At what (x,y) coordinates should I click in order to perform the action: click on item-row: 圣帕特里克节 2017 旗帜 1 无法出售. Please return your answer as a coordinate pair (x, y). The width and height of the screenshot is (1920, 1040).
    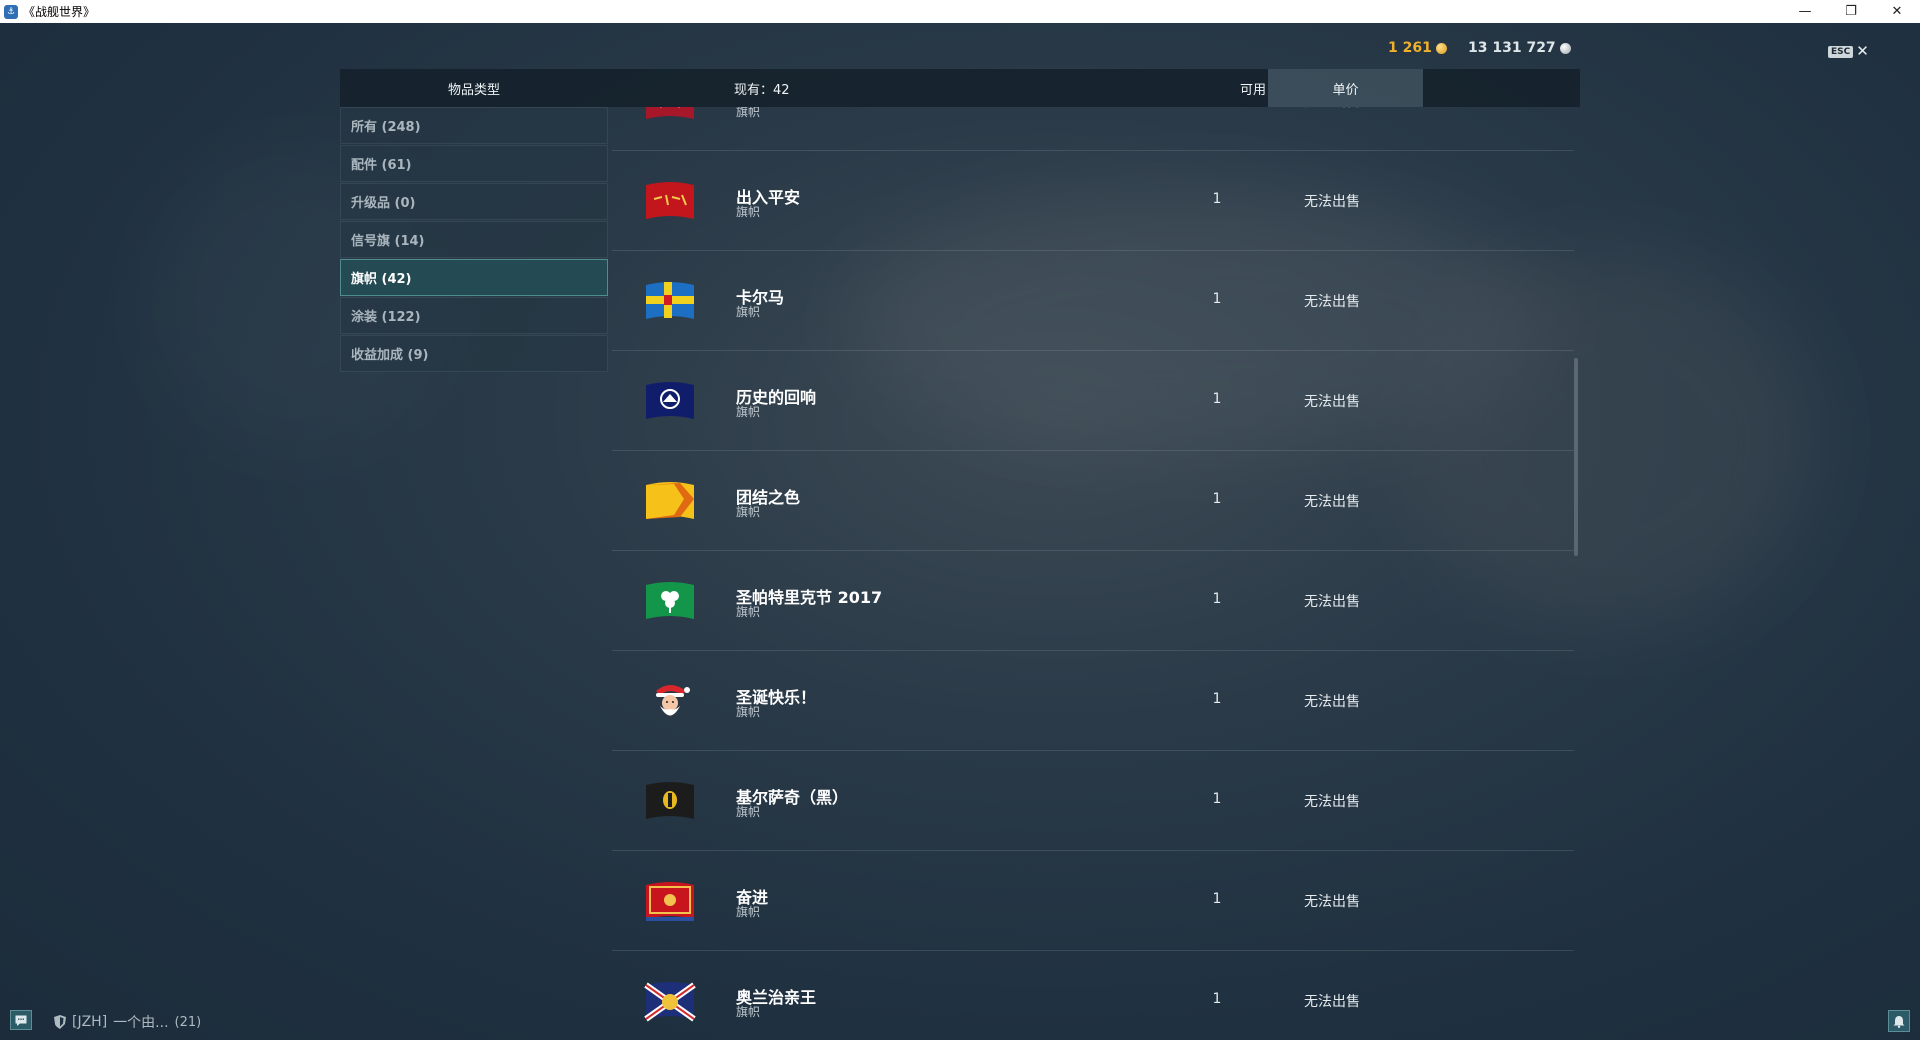
    Looking at the image, I should click on (1093, 601).